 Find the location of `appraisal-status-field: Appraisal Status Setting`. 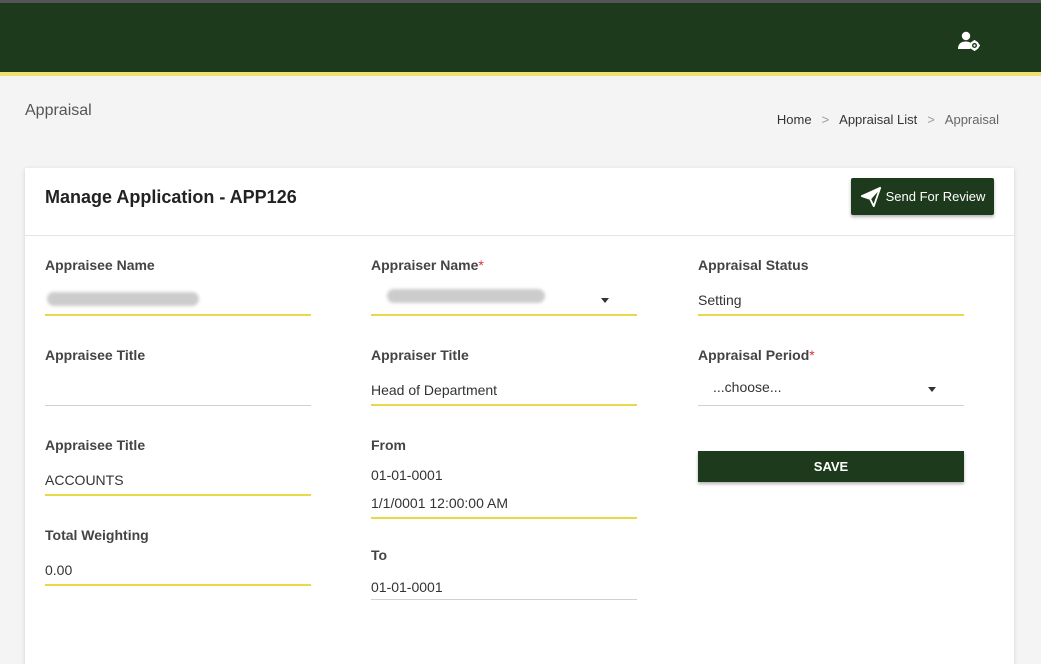

appraisal-status-field: Appraisal Status Setting is located at coordinates (831, 286).